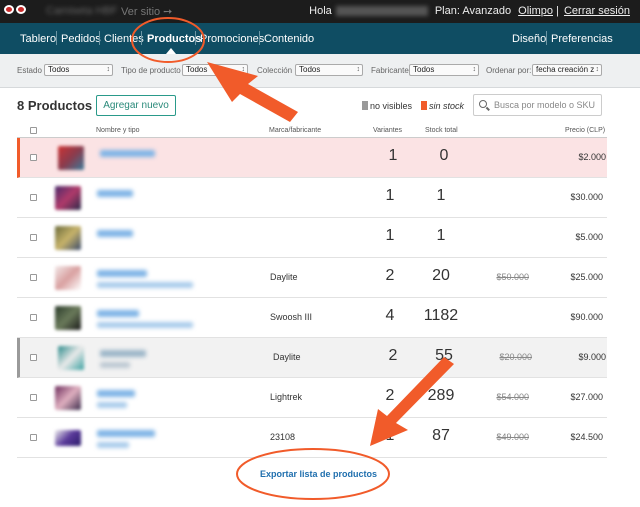 This screenshot has width=640, height=507. I want to click on legend-not-visible-label: no visibles, so click(391, 106).